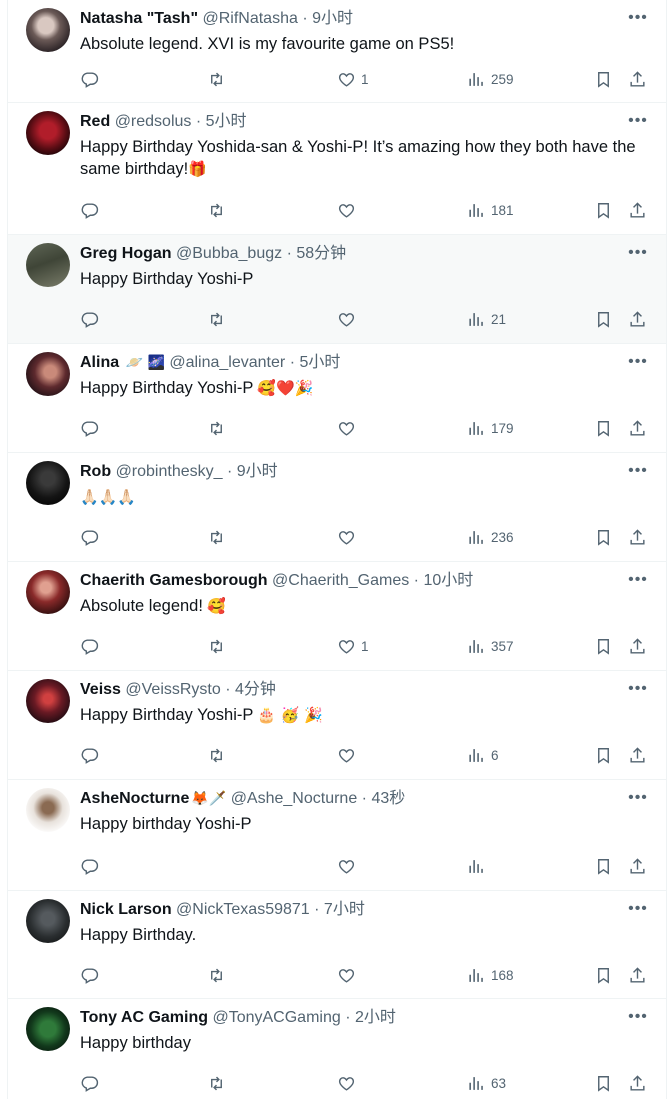  Describe the element at coordinates (126, 253) in the screenshot. I see `display-name: Greg Hogan` at that location.